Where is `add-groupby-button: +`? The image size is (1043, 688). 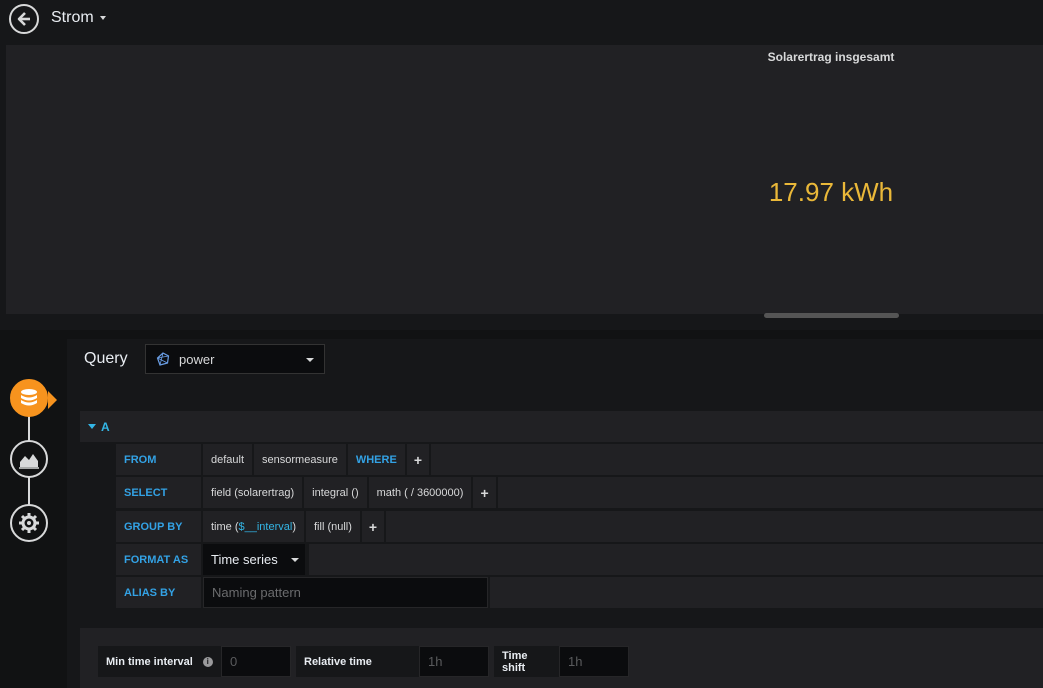
add-groupby-button: + is located at coordinates (373, 526).